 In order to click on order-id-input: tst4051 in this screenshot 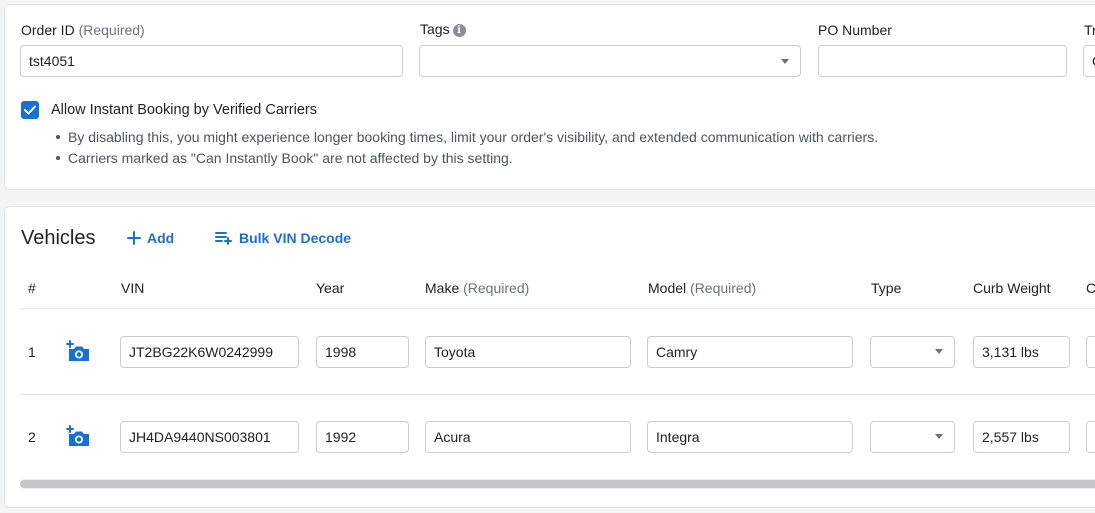, I will do `click(211, 61)`.